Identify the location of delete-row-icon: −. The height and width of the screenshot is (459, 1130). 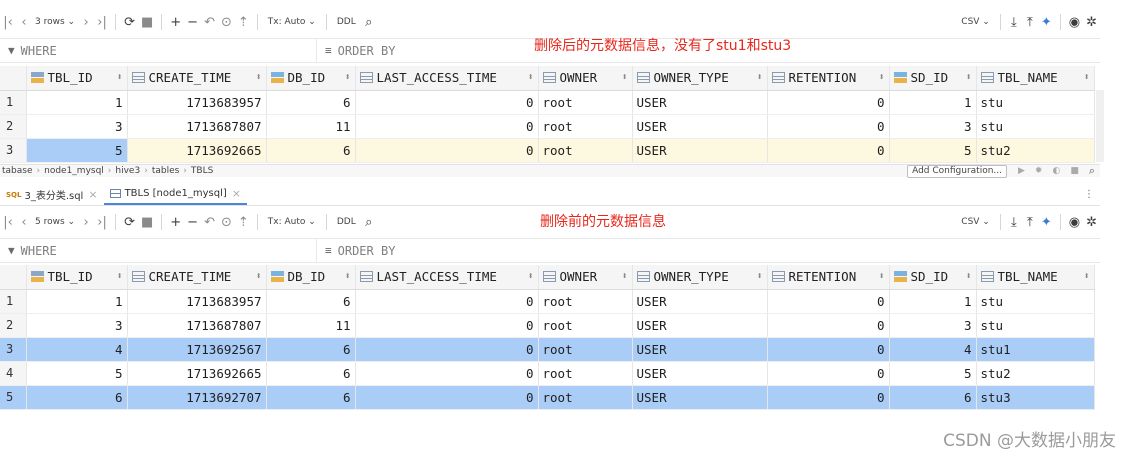
(192, 22).